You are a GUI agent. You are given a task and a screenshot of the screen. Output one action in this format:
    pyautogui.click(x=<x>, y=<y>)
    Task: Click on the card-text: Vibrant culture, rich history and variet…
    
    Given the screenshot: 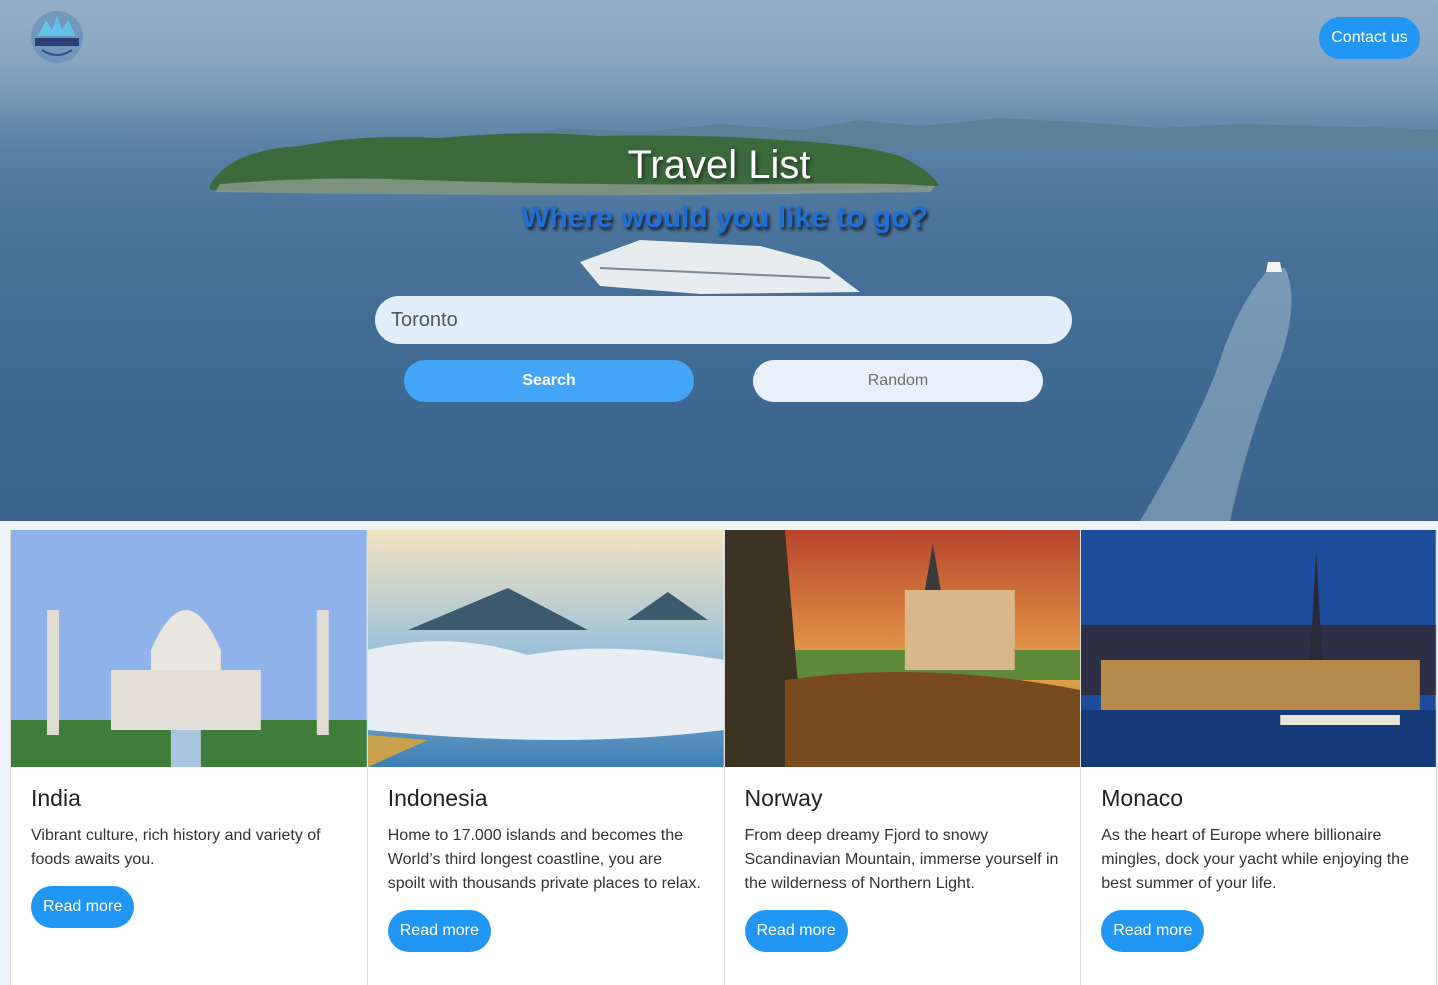 What is the action you would take?
    pyautogui.click(x=176, y=847)
    